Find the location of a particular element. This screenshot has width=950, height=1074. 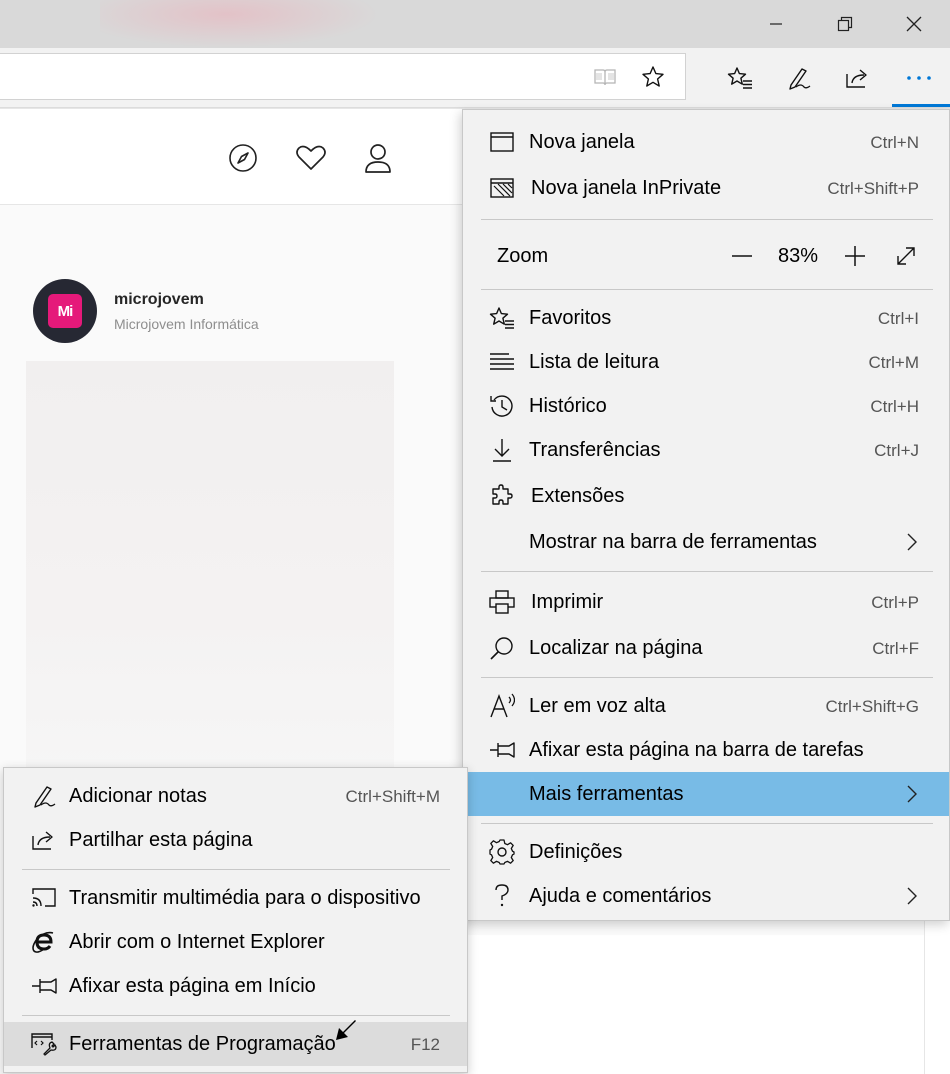

submenu-item-pin-start: Afixar esta página em Início is located at coordinates (235, 986).